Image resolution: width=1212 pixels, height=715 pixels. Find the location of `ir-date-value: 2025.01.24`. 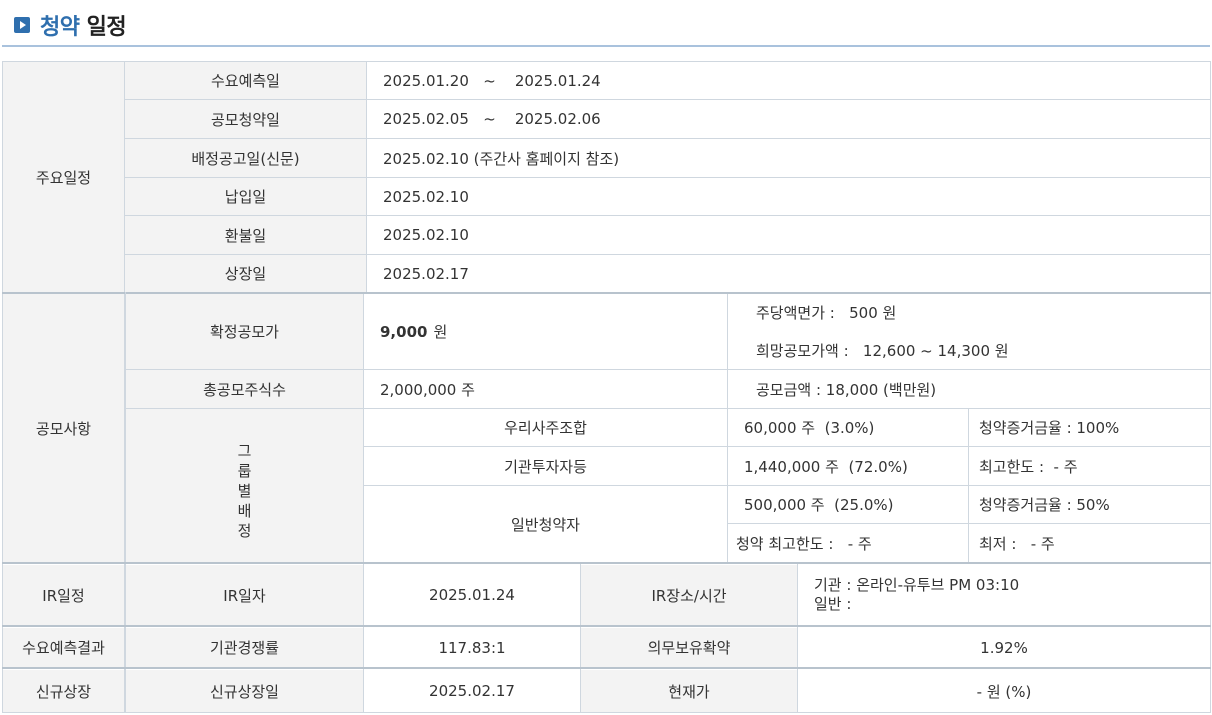

ir-date-value: 2025.01.24 is located at coordinates (472, 595).